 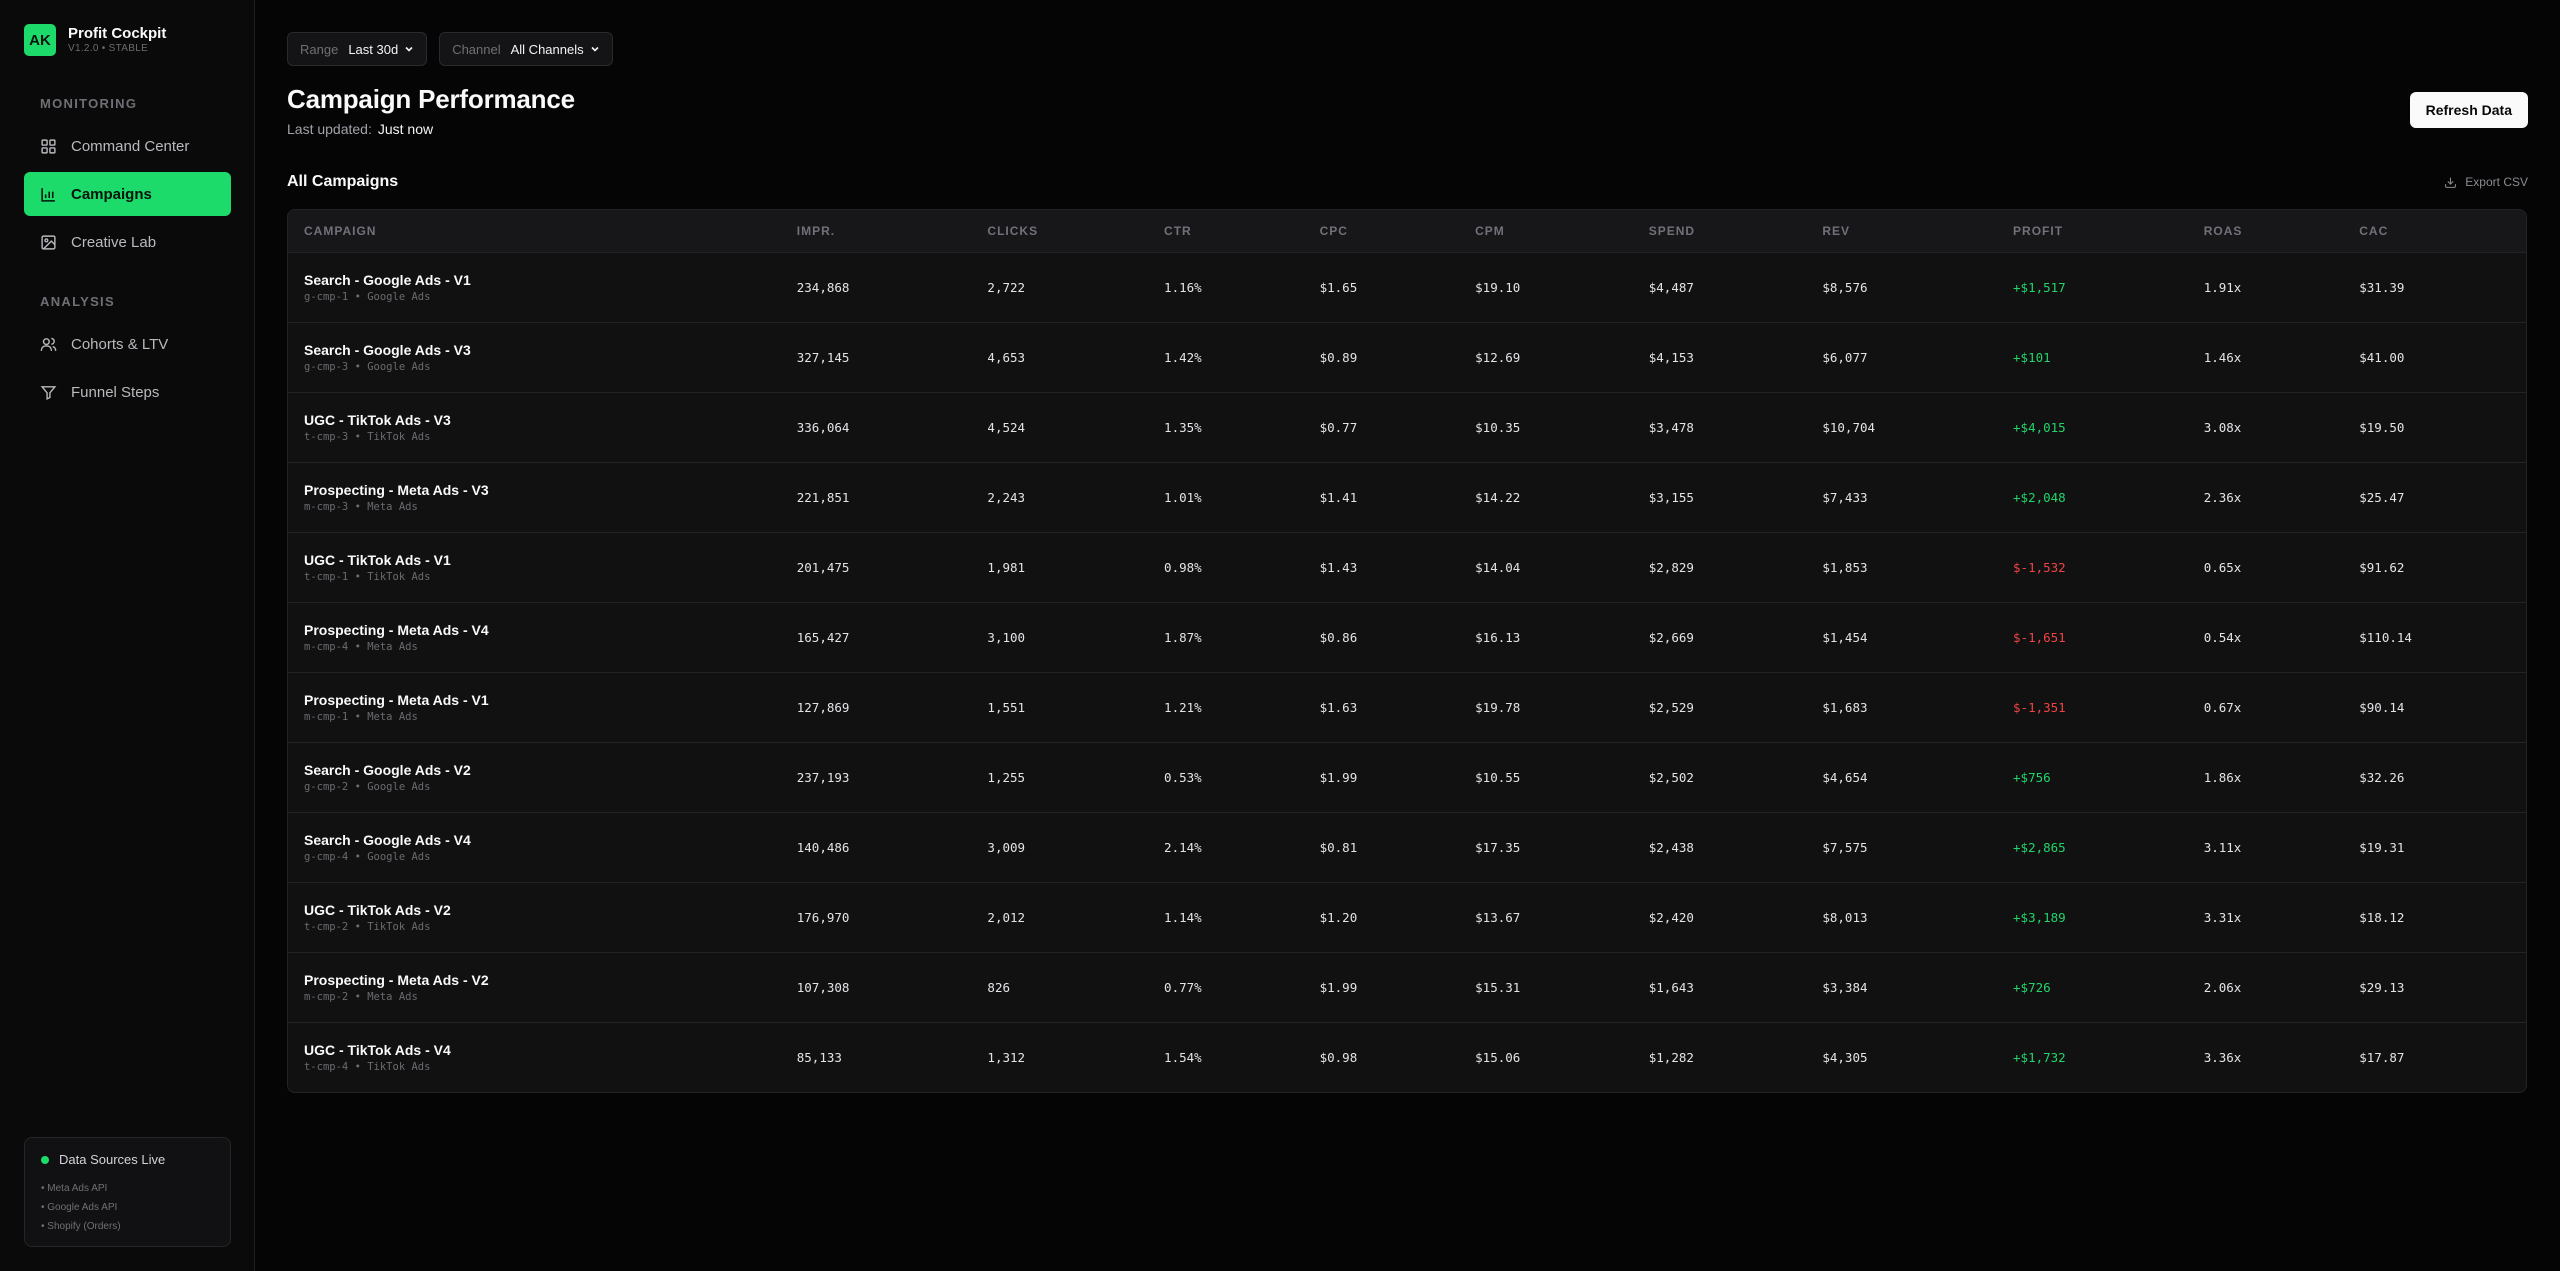 What do you see at coordinates (1498, 287) in the screenshot?
I see `cpm-cell: $19.10` at bounding box center [1498, 287].